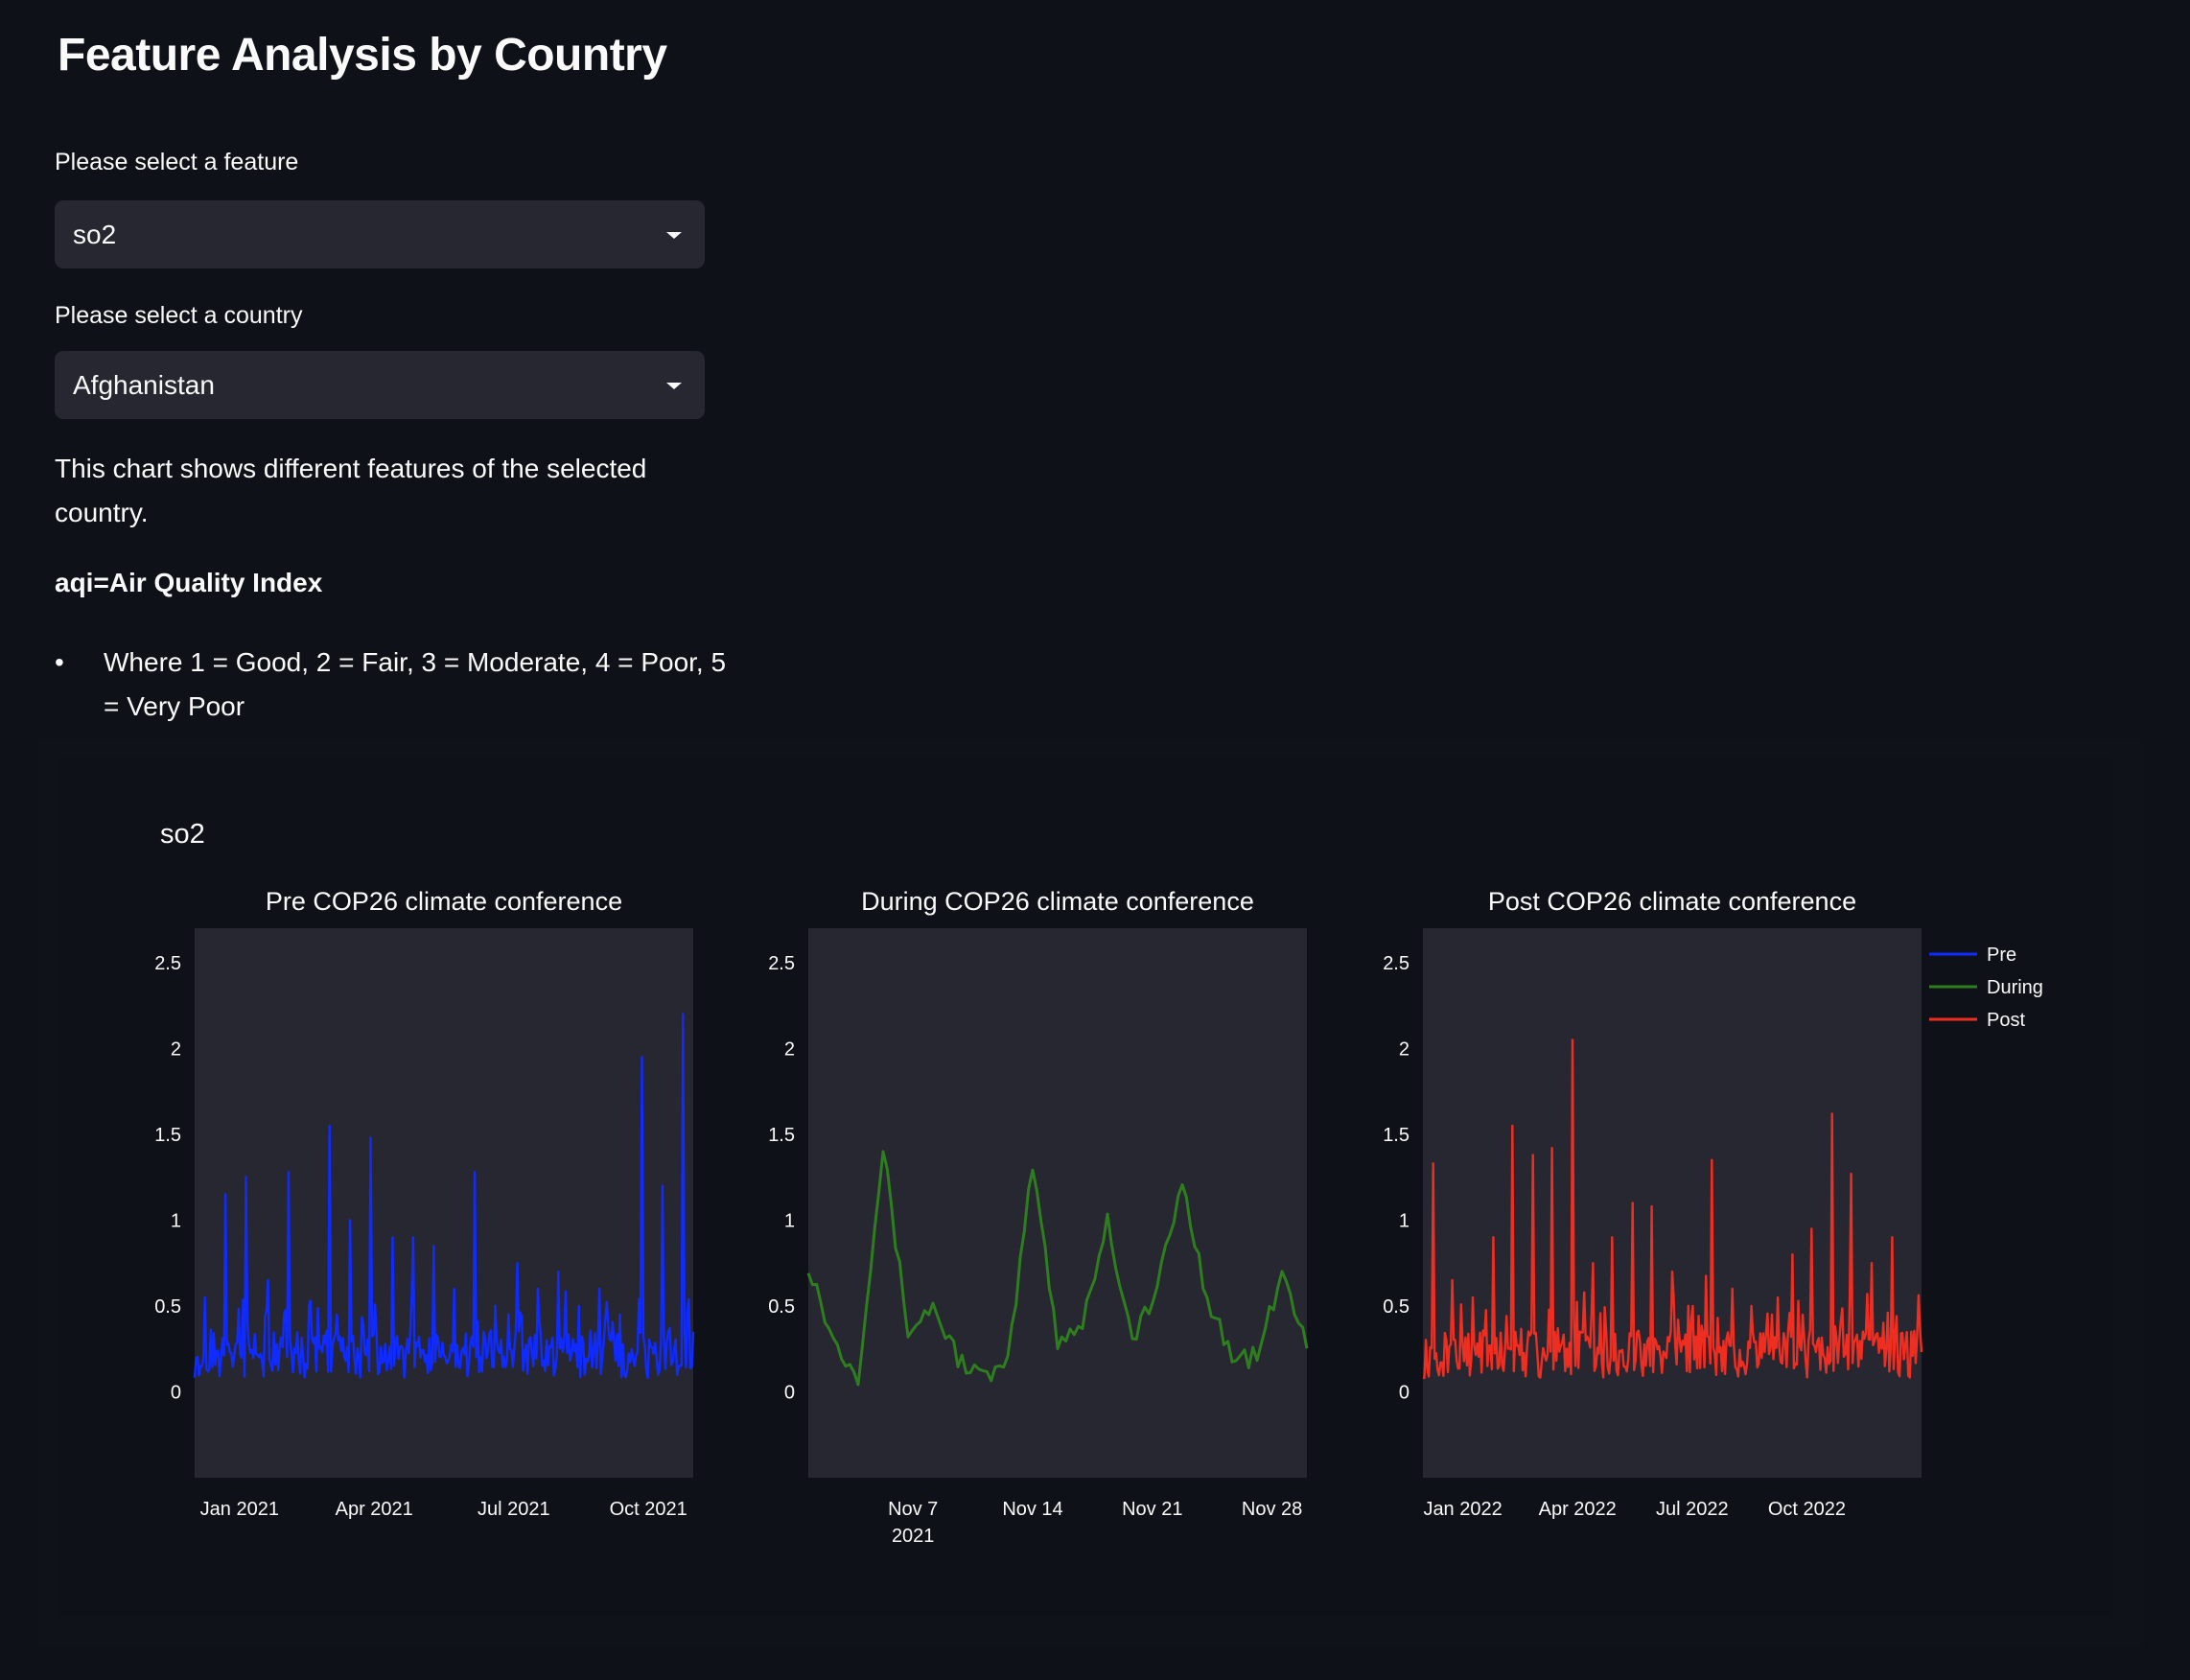  Describe the element at coordinates (144, 384) in the screenshot. I see `country-select-value: Afghanistan` at that location.